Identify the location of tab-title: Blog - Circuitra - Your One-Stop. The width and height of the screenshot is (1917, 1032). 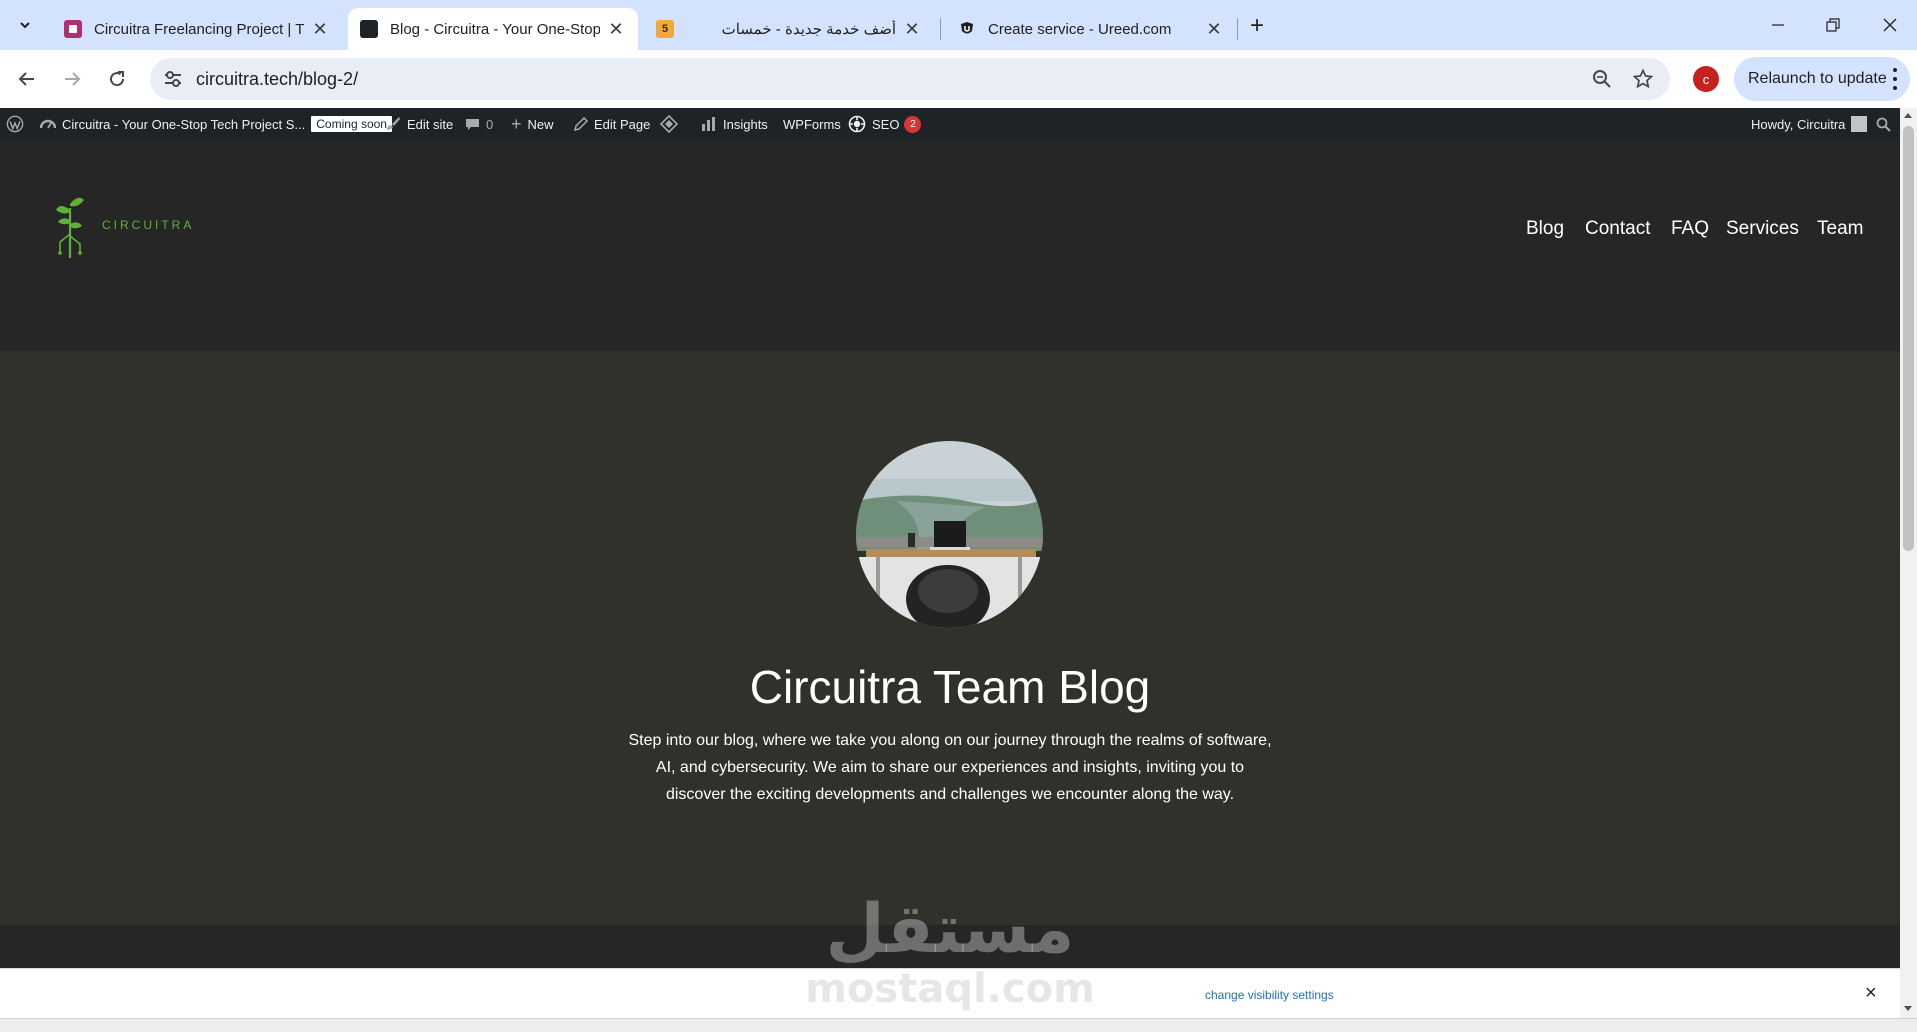
(495, 29).